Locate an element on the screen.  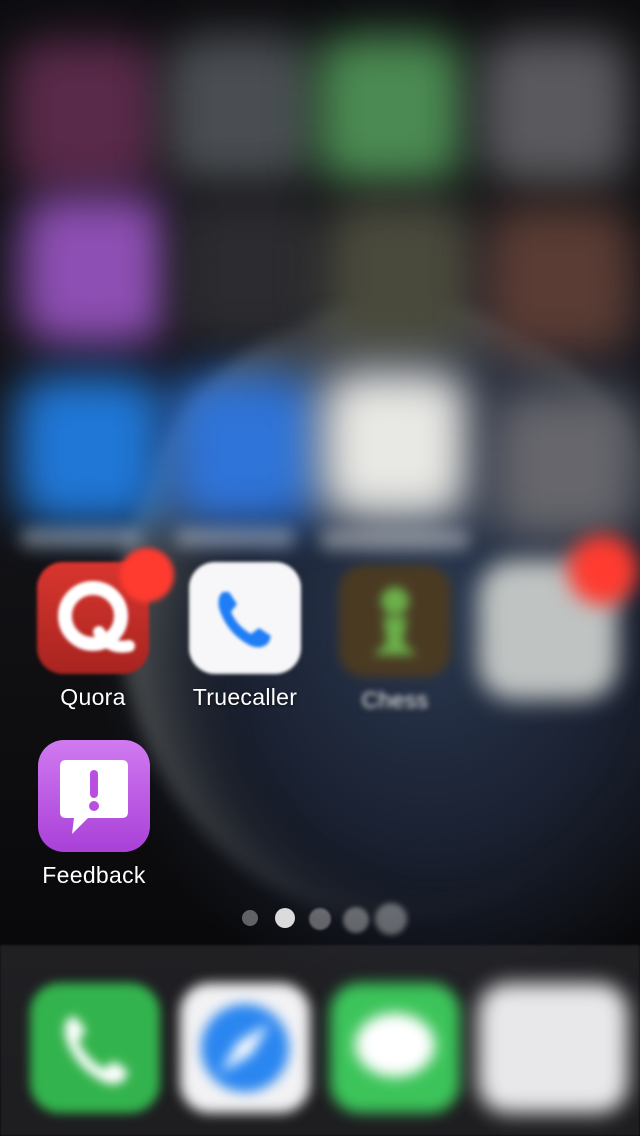
chess-pawn-icon is located at coordinates (395, 621).